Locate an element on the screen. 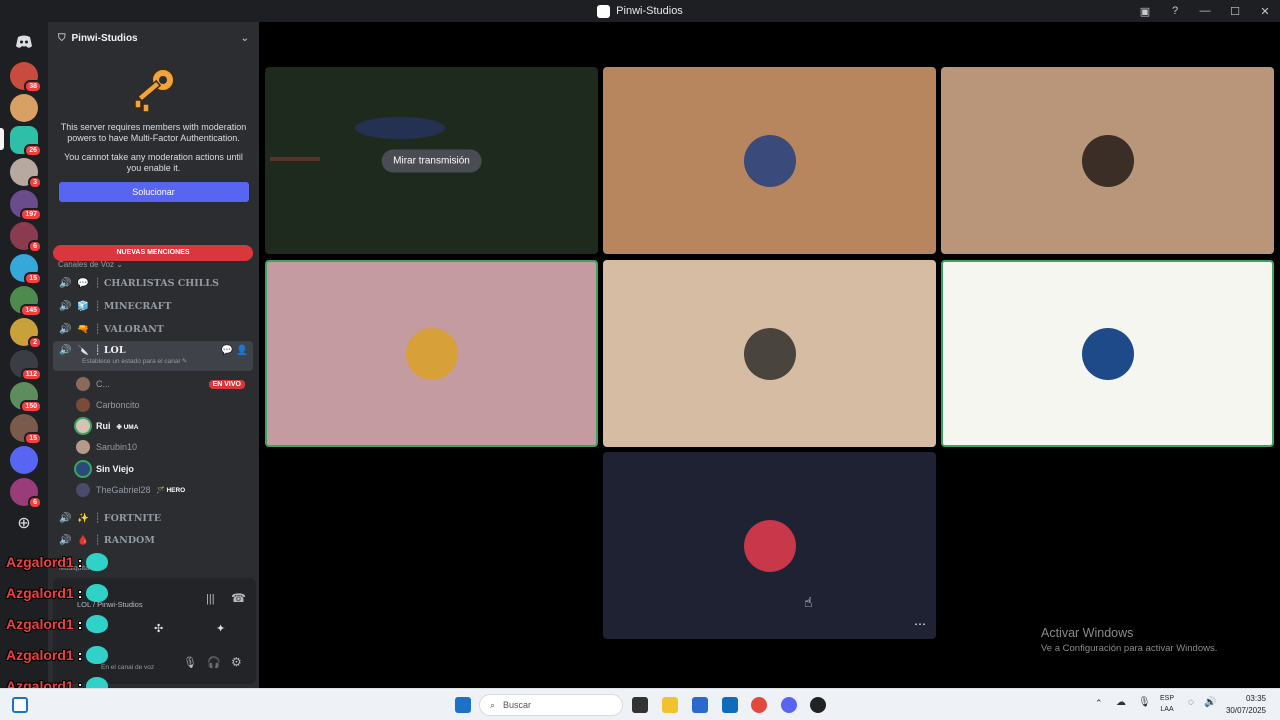 This screenshot has width=1280, height=720. time: 03:35 is located at coordinates (1255, 698).